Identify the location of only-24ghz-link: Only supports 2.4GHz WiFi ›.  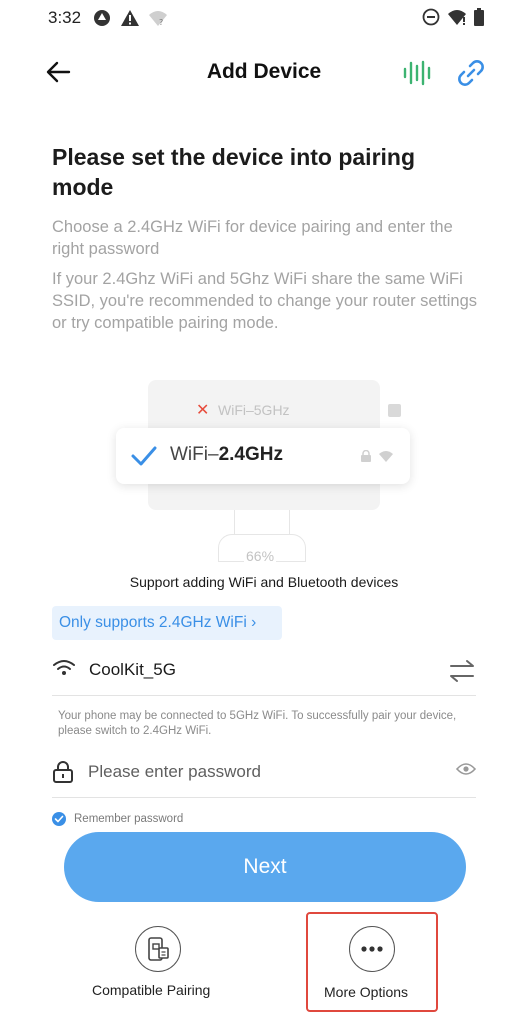
(167, 623).